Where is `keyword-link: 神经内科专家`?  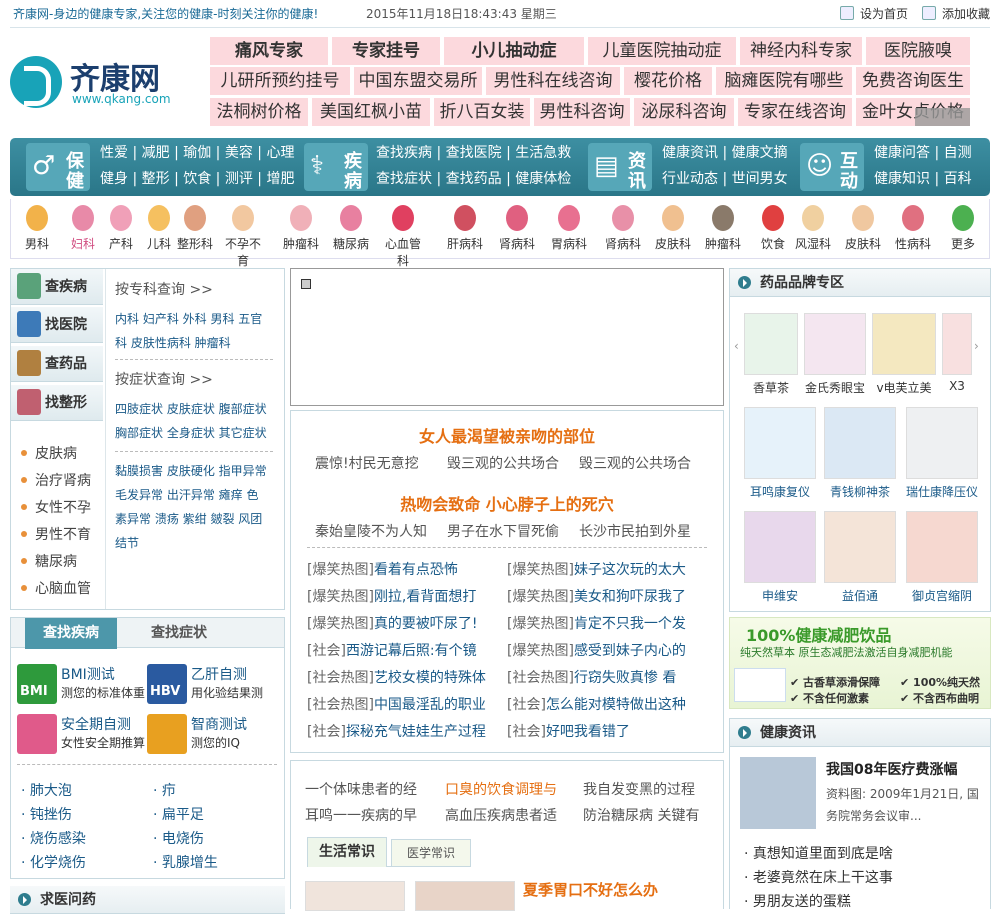 keyword-link: 神经内科专家 is located at coordinates (801, 51).